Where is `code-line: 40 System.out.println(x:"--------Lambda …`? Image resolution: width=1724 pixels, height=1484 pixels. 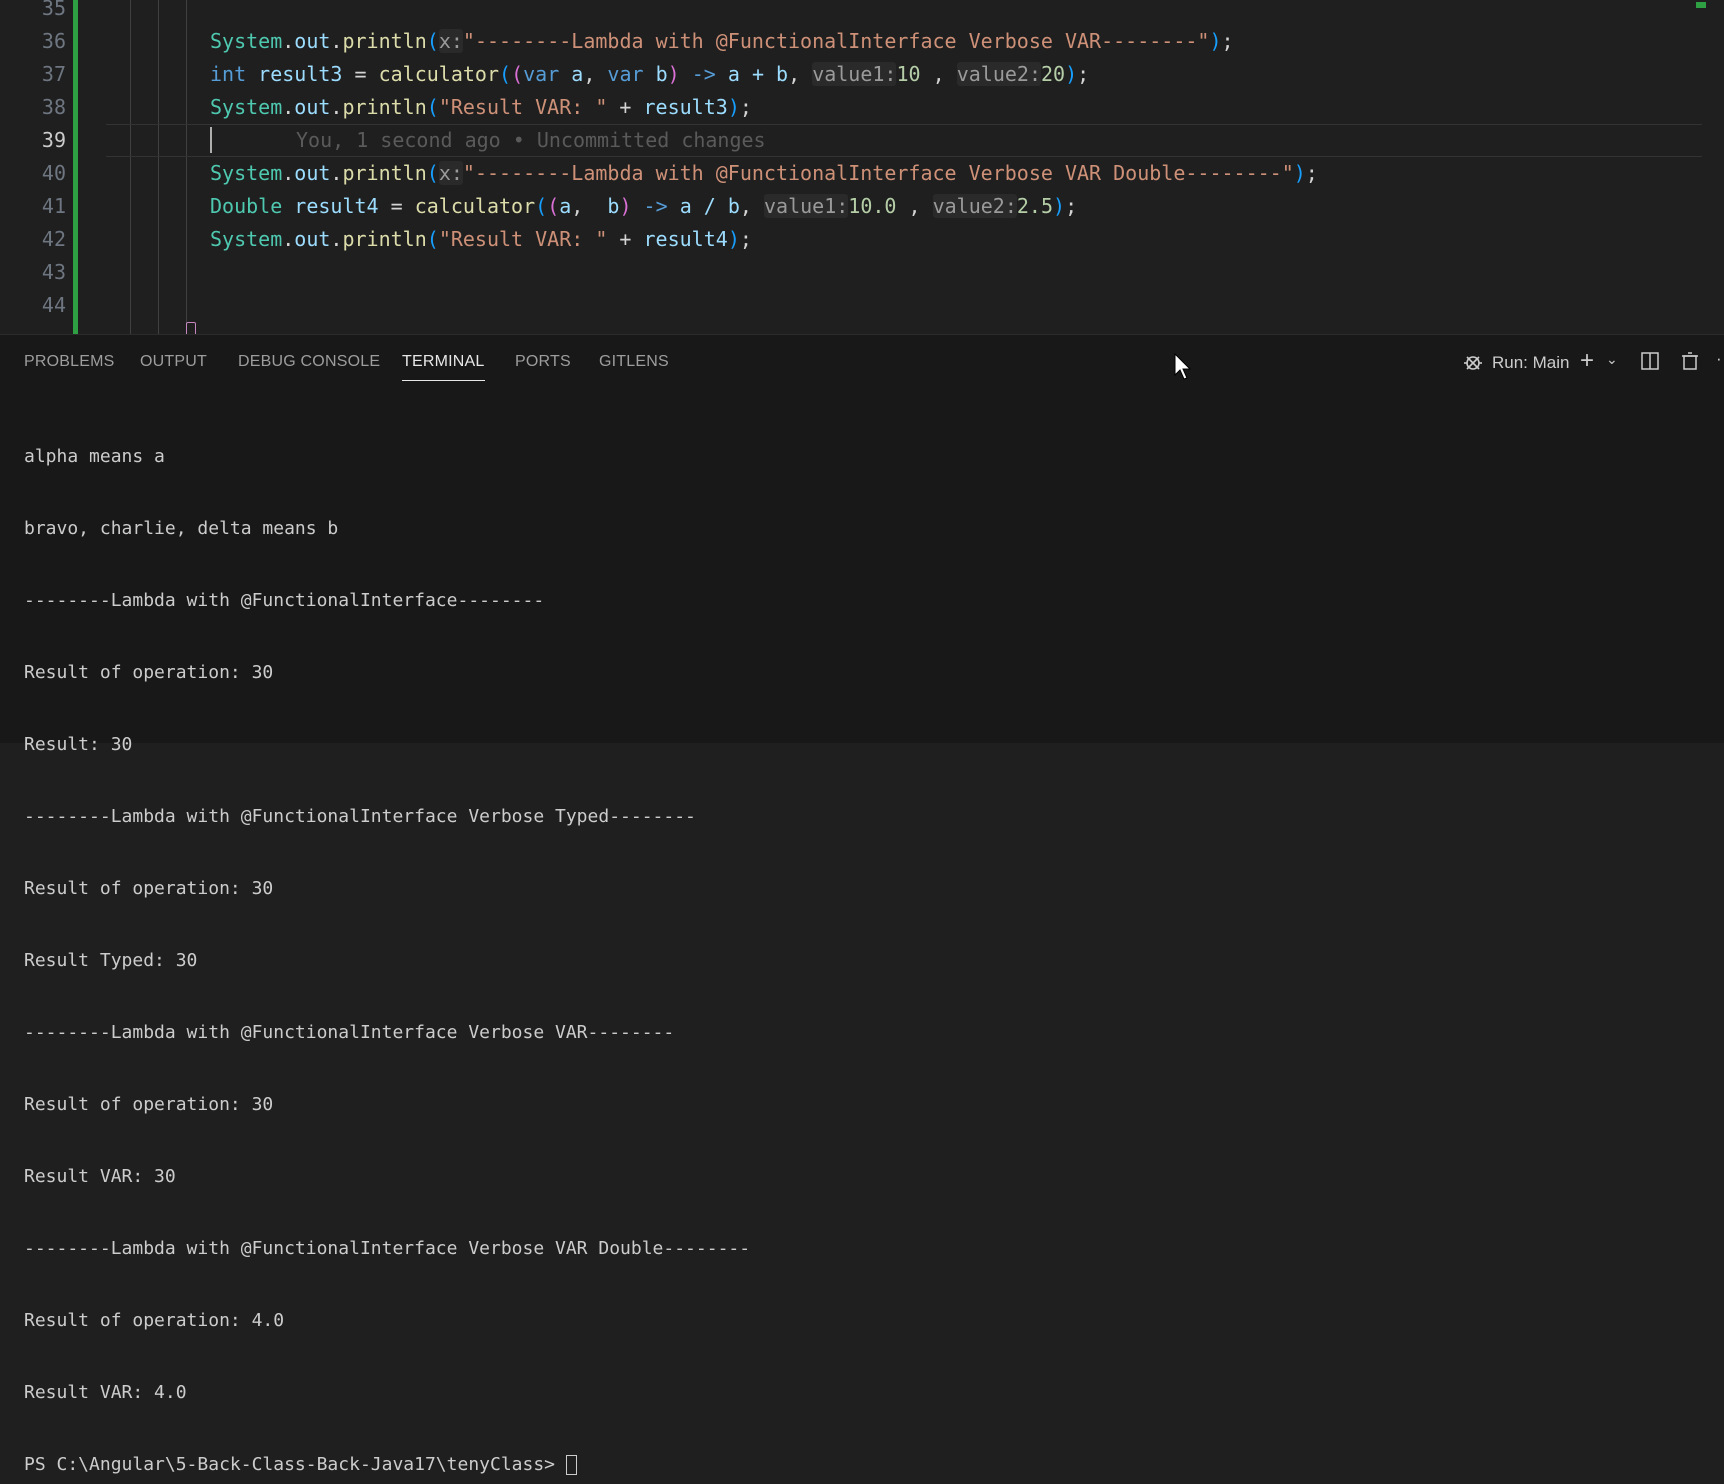 code-line: 40 System.out.println(x:"--------Lambda … is located at coordinates (862, 173).